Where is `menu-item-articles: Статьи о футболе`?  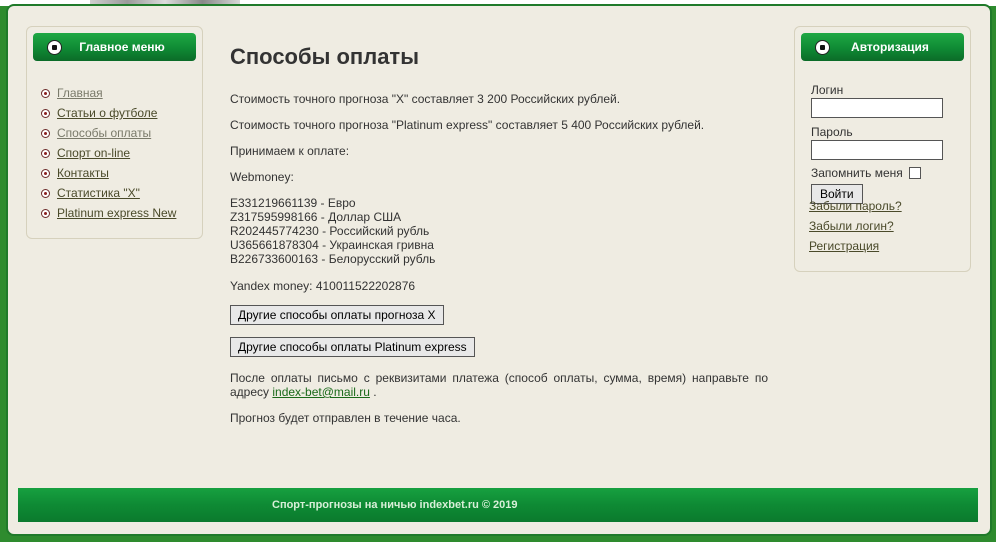 menu-item-articles: Статьи о футболе is located at coordinates (108, 113).